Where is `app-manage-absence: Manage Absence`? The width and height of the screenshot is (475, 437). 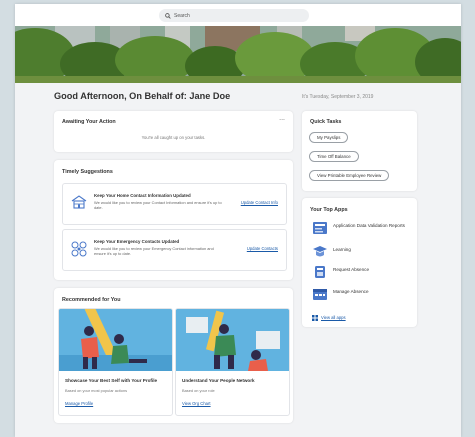 app-manage-absence: Manage Absence is located at coordinates (359, 295).